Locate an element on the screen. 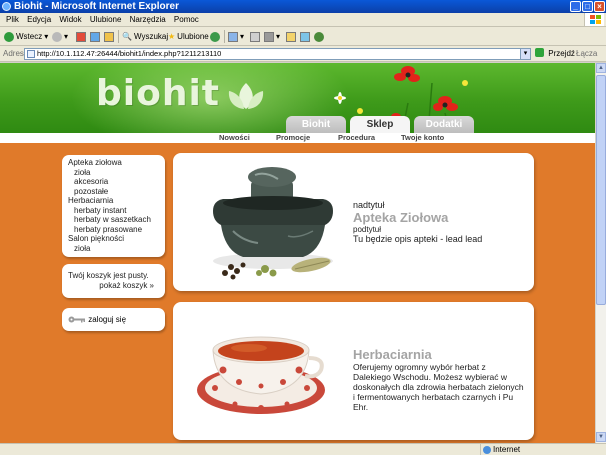  forward-button: ▾ is located at coordinates (60, 36).